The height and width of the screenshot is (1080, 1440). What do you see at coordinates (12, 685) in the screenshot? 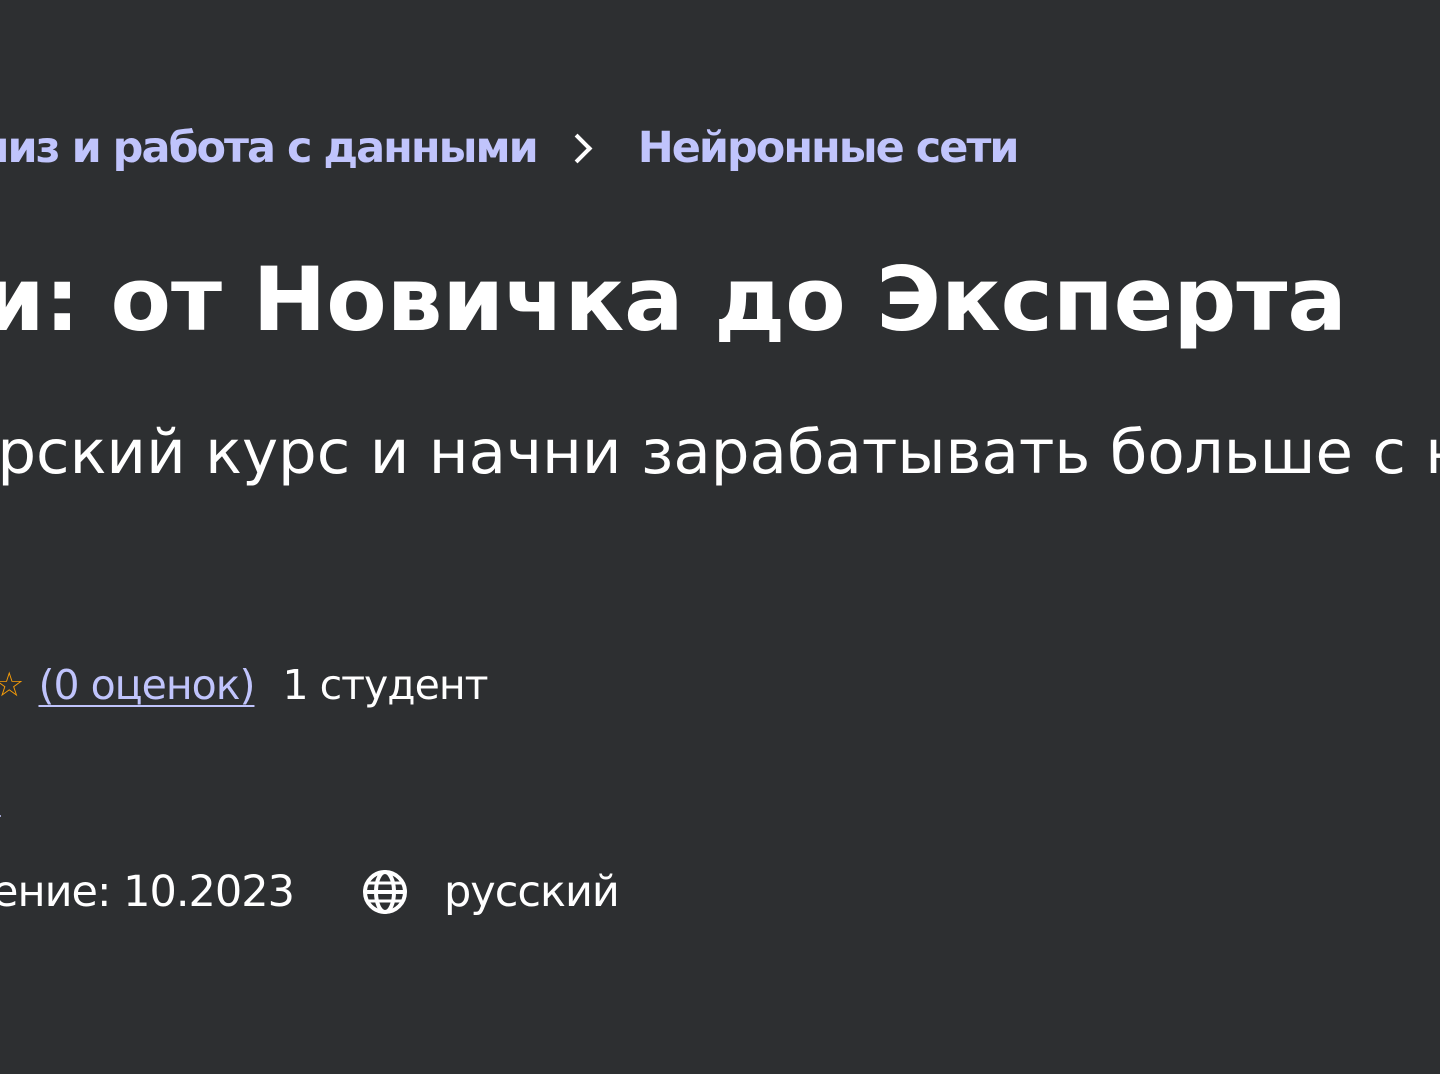
I see `star-icon: ☆` at bounding box center [12, 685].